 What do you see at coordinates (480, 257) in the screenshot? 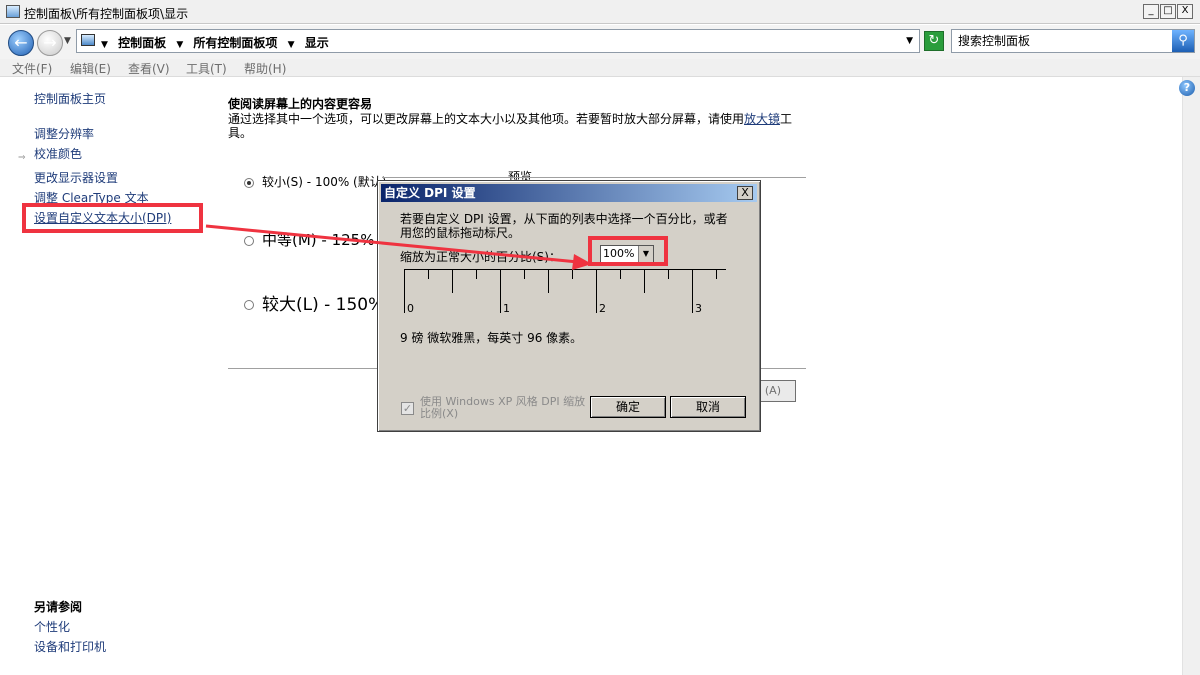
I see `scale-label: 缩放为正常大小的百分比(S)：` at bounding box center [480, 257].